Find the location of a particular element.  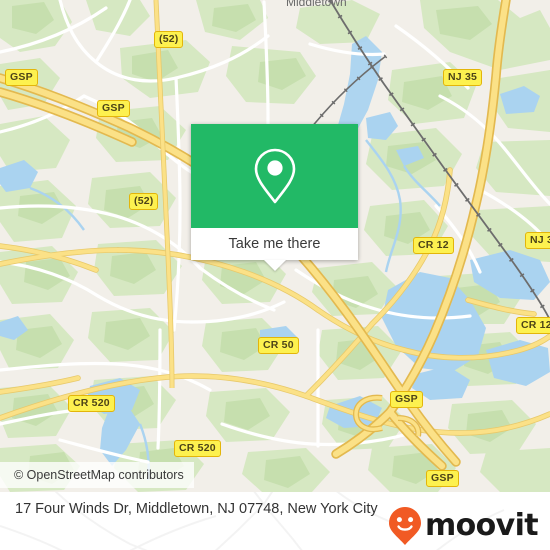

take-me-there-button: Take me there is located at coordinates (274, 244).